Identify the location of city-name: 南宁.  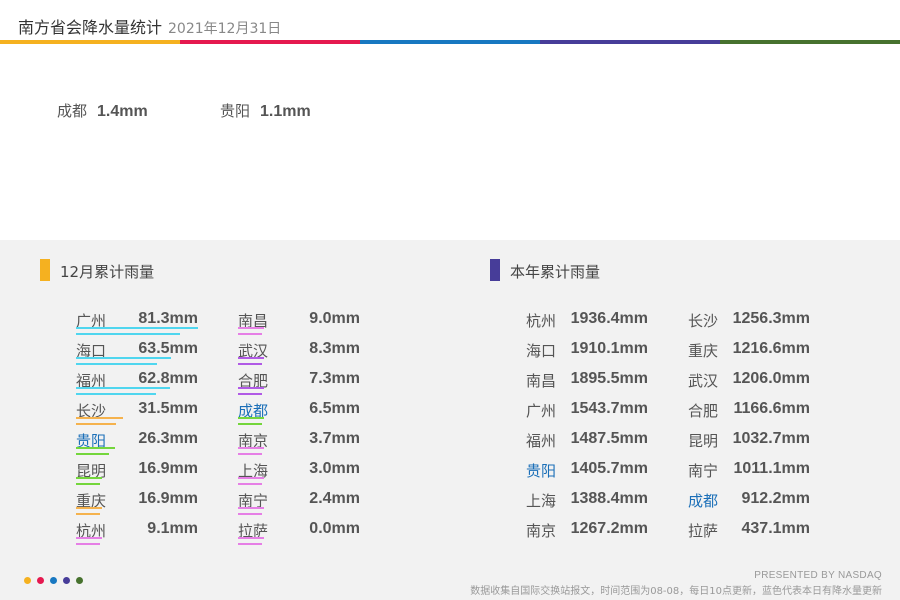
(703, 471).